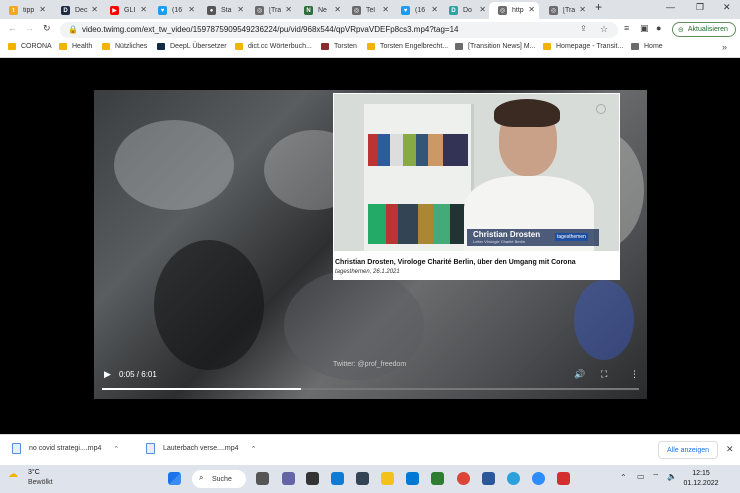  What do you see at coordinates (465, 10) in the screenshot?
I see `browser-tab: D Do ✕` at bounding box center [465, 10].